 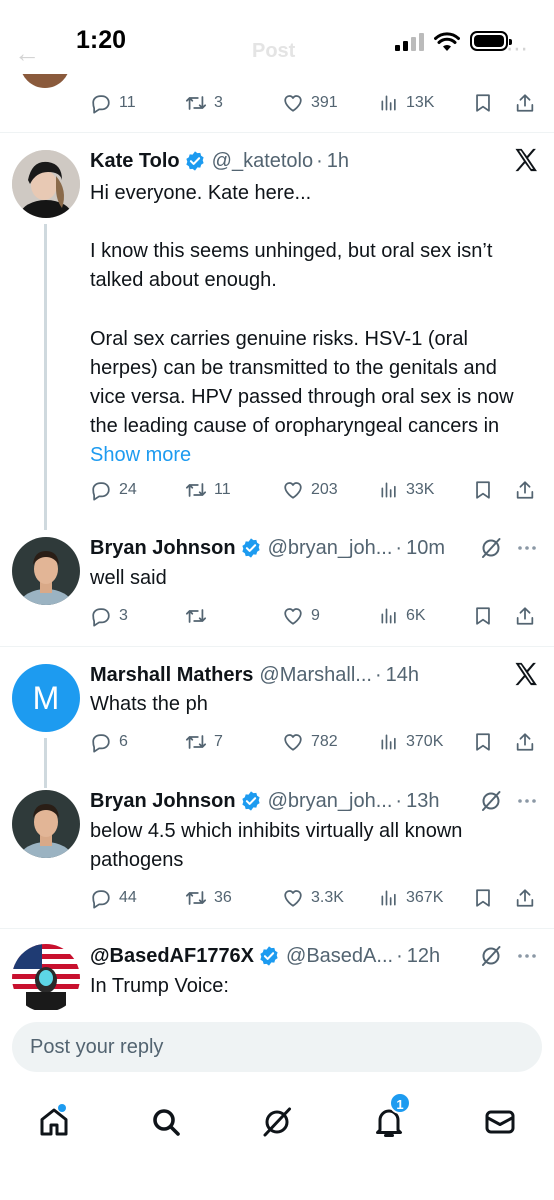 I want to click on repost-button: 7, so click(x=204, y=742).